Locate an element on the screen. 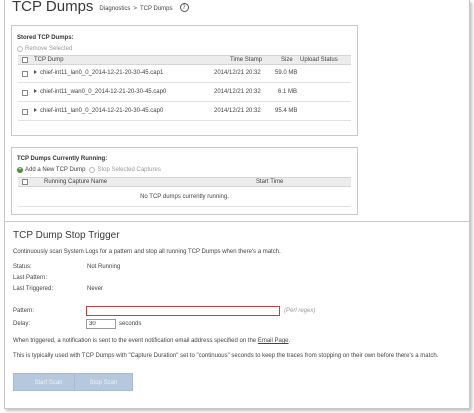 Image resolution: width=474 pixels, height=413 pixels. stop-selected-button: Stop Selected Captures is located at coordinates (125, 170).